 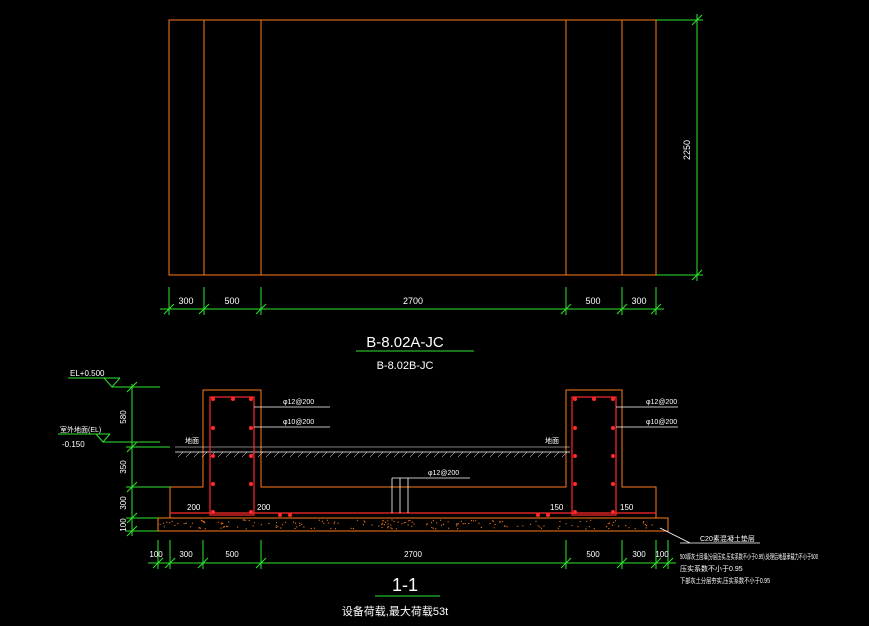 What do you see at coordinates (109, 409) in the screenshot?
I see `elevation-marks: EL+0.500 室外地面(EL) -0.150` at bounding box center [109, 409].